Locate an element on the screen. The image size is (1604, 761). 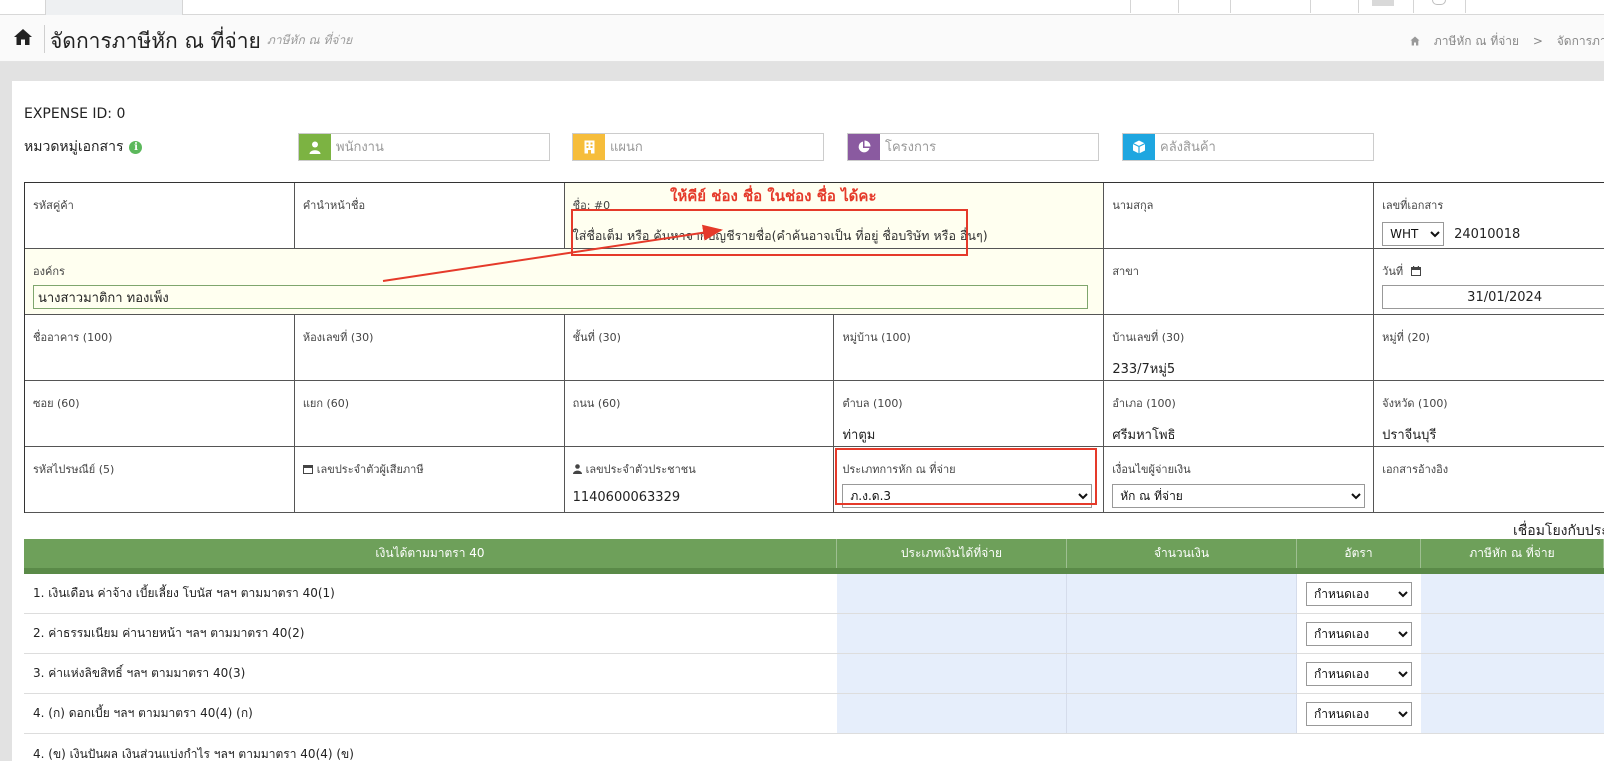
col-header-type: ประเภทเงินได้ที่จ่าย is located at coordinates (952, 553).